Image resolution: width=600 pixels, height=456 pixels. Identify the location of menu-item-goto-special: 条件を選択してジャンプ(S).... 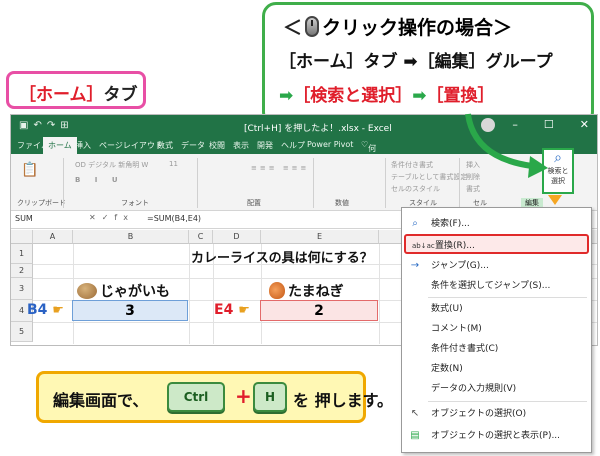
(496, 286).